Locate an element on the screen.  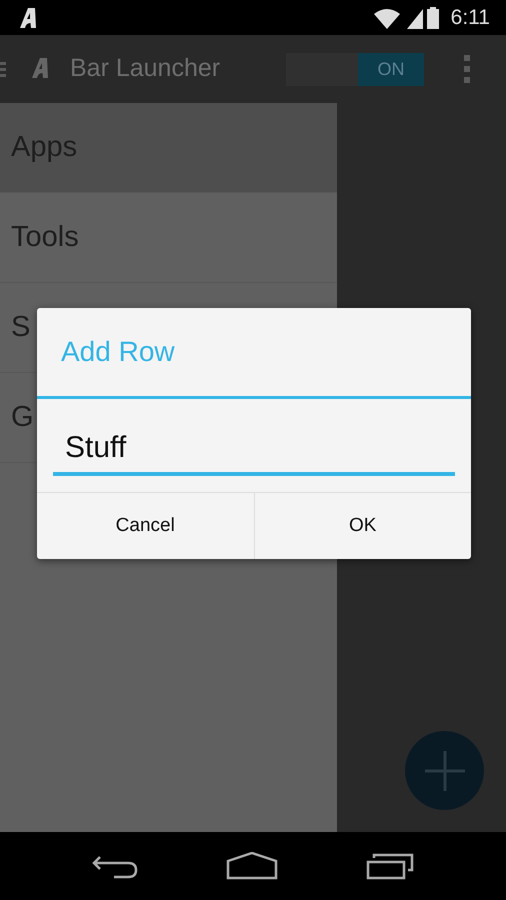
home-icon is located at coordinates (252, 866).